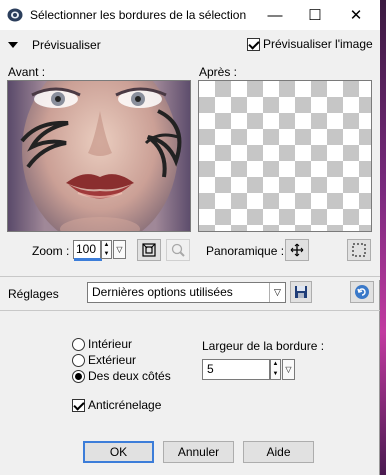 The width and height of the screenshot is (386, 475). What do you see at coordinates (78, 360) in the screenshot?
I see `radio-exterieur-button` at bounding box center [78, 360].